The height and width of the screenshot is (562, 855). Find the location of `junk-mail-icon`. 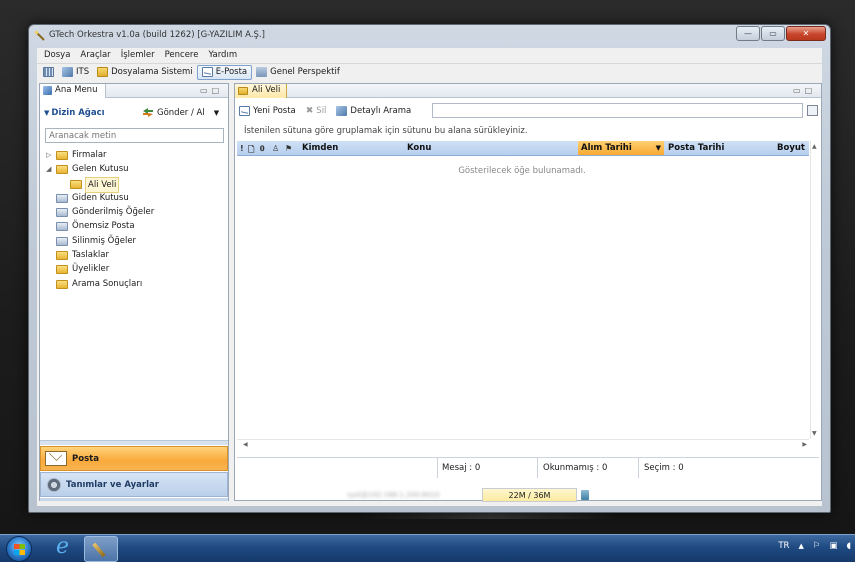

junk-mail-icon is located at coordinates (62, 227).